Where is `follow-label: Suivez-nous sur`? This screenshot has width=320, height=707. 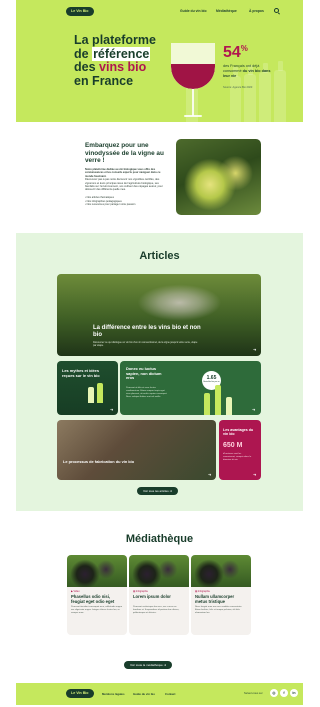 follow-label: Suivez-nous sur is located at coordinates (253, 693).